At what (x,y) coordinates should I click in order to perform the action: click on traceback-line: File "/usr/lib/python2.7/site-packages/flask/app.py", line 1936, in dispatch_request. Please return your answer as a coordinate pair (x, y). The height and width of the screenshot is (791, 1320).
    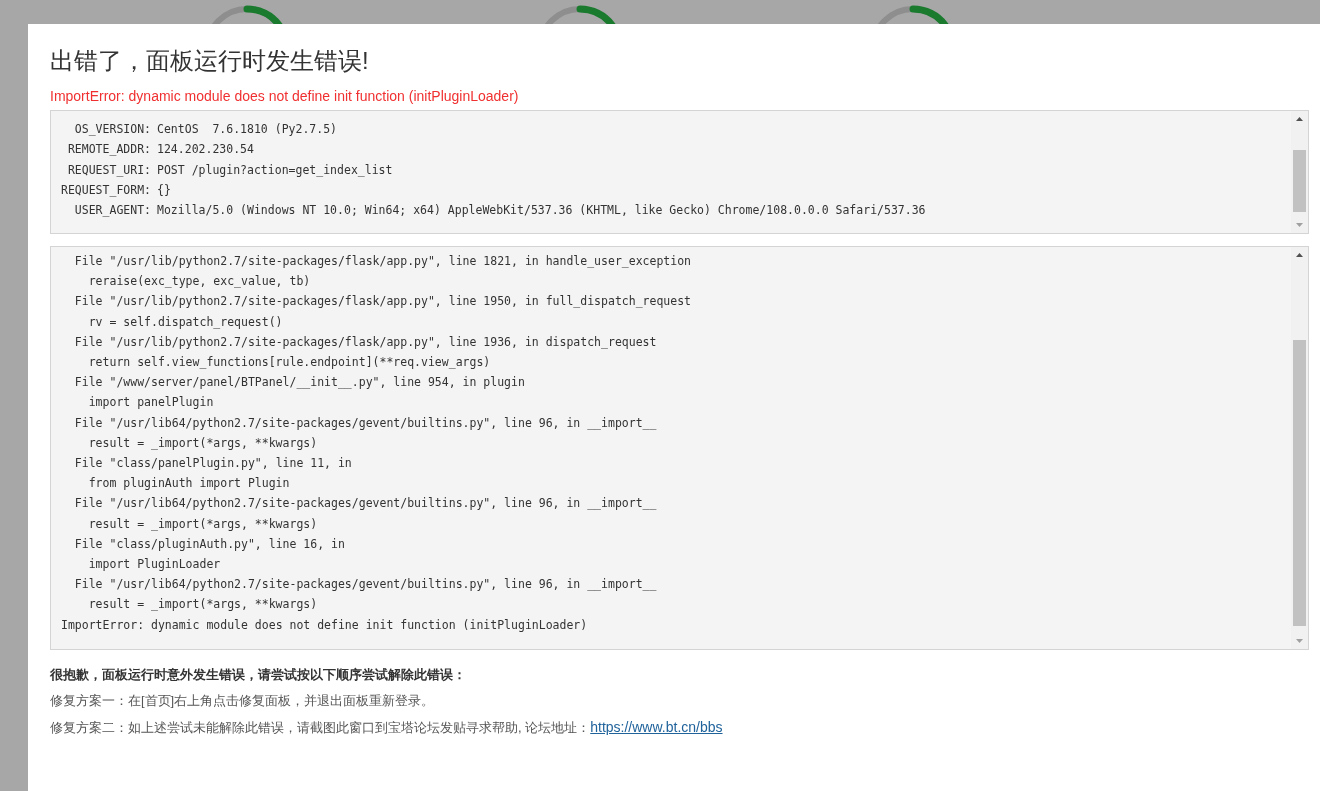
    Looking at the image, I should click on (365, 342).